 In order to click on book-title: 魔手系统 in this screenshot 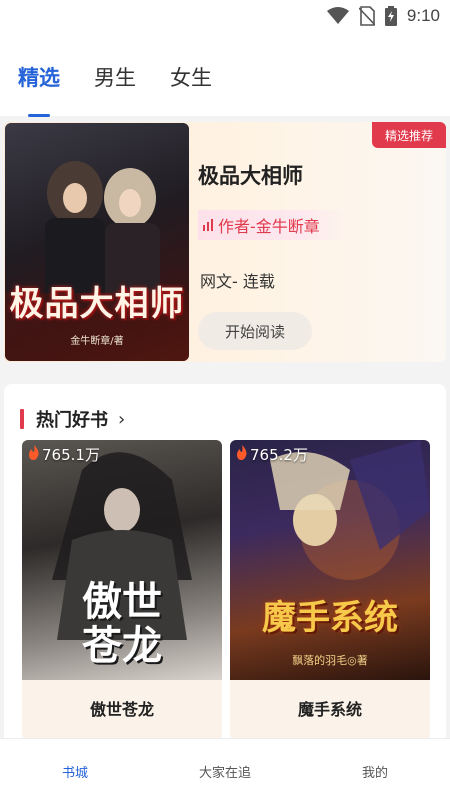, I will do `click(330, 708)`.